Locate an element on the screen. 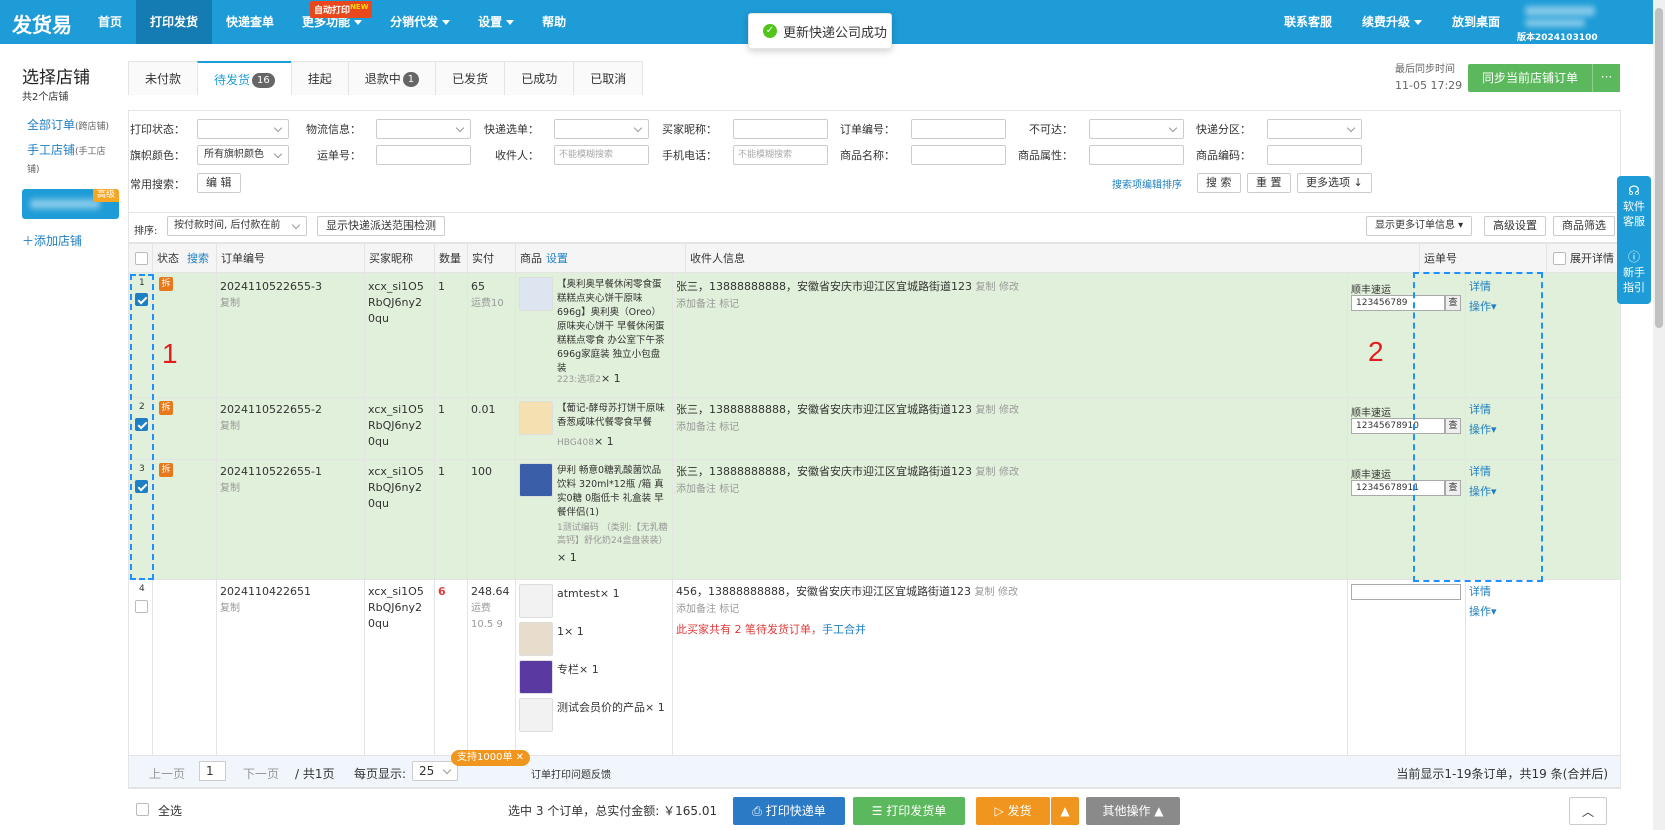  nav-print-ship: 打印发货 is located at coordinates (174, 22).